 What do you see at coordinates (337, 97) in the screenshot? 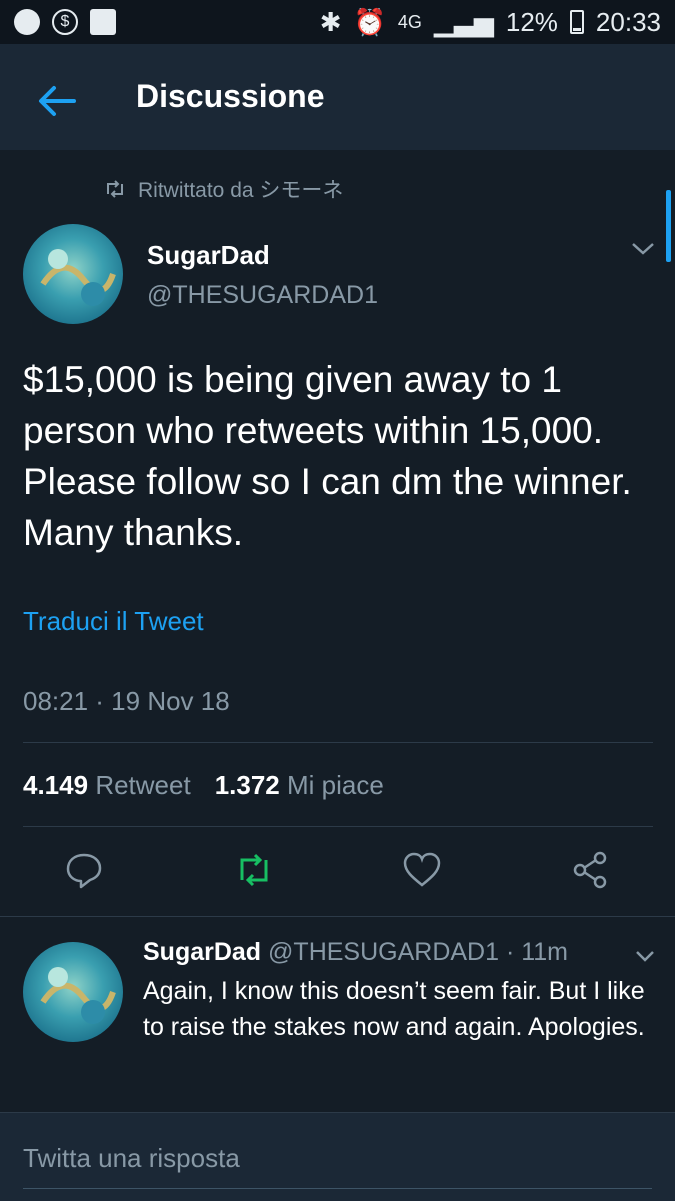
I see `app-header: Discussione` at bounding box center [337, 97].